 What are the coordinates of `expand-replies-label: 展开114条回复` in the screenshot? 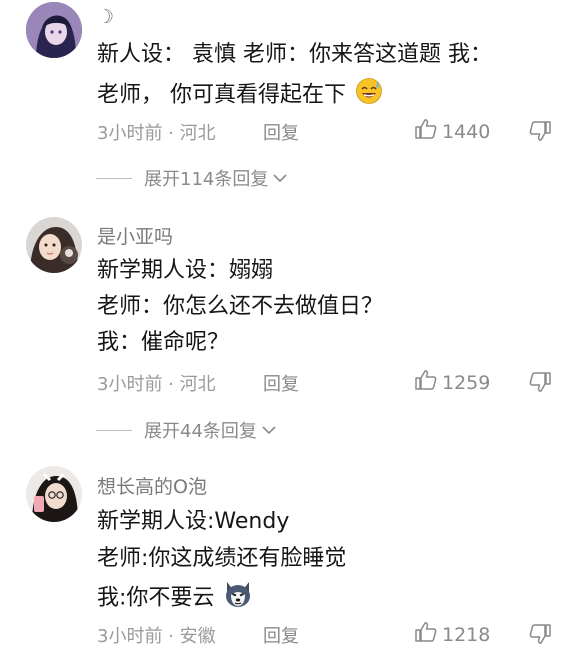 It's located at (206, 179).